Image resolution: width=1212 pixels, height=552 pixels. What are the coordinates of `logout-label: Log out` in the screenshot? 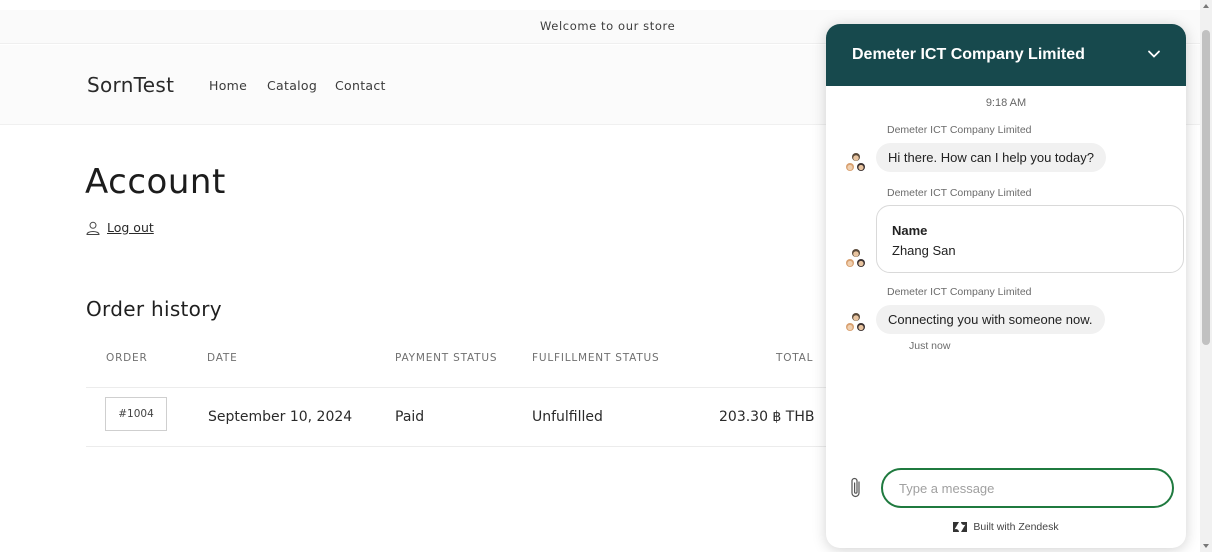 It's located at (130, 227).